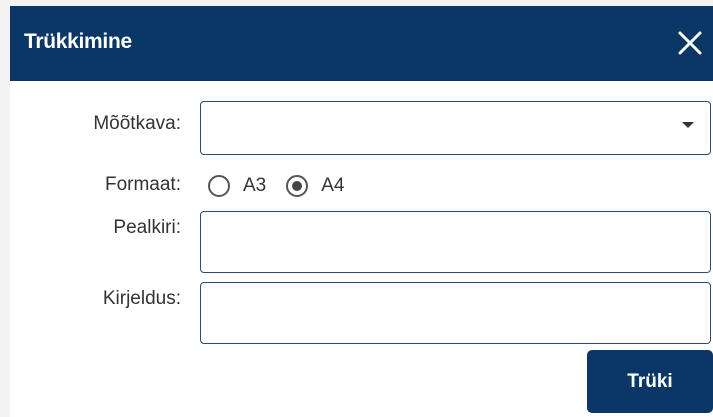 This screenshot has width=713, height=417. What do you see at coordinates (315, 186) in the screenshot?
I see `format-option-a4: A4` at bounding box center [315, 186].